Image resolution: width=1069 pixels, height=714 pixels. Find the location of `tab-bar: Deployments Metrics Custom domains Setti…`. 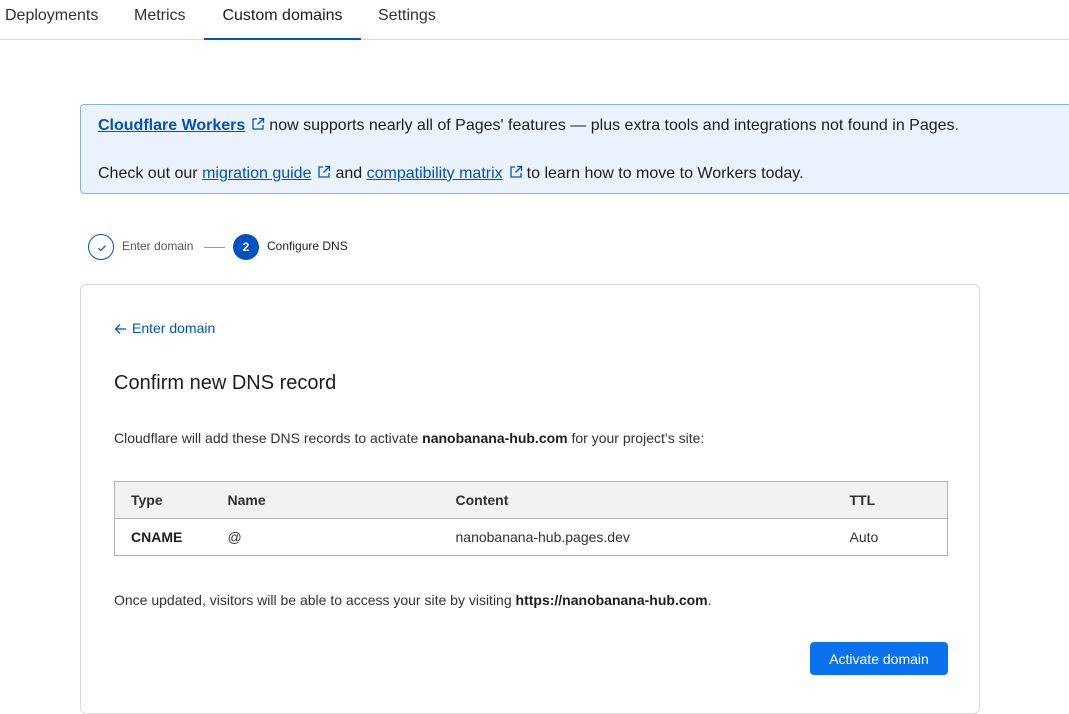

tab-bar: Deployments Metrics Custom domains Setti… is located at coordinates (534, 20).